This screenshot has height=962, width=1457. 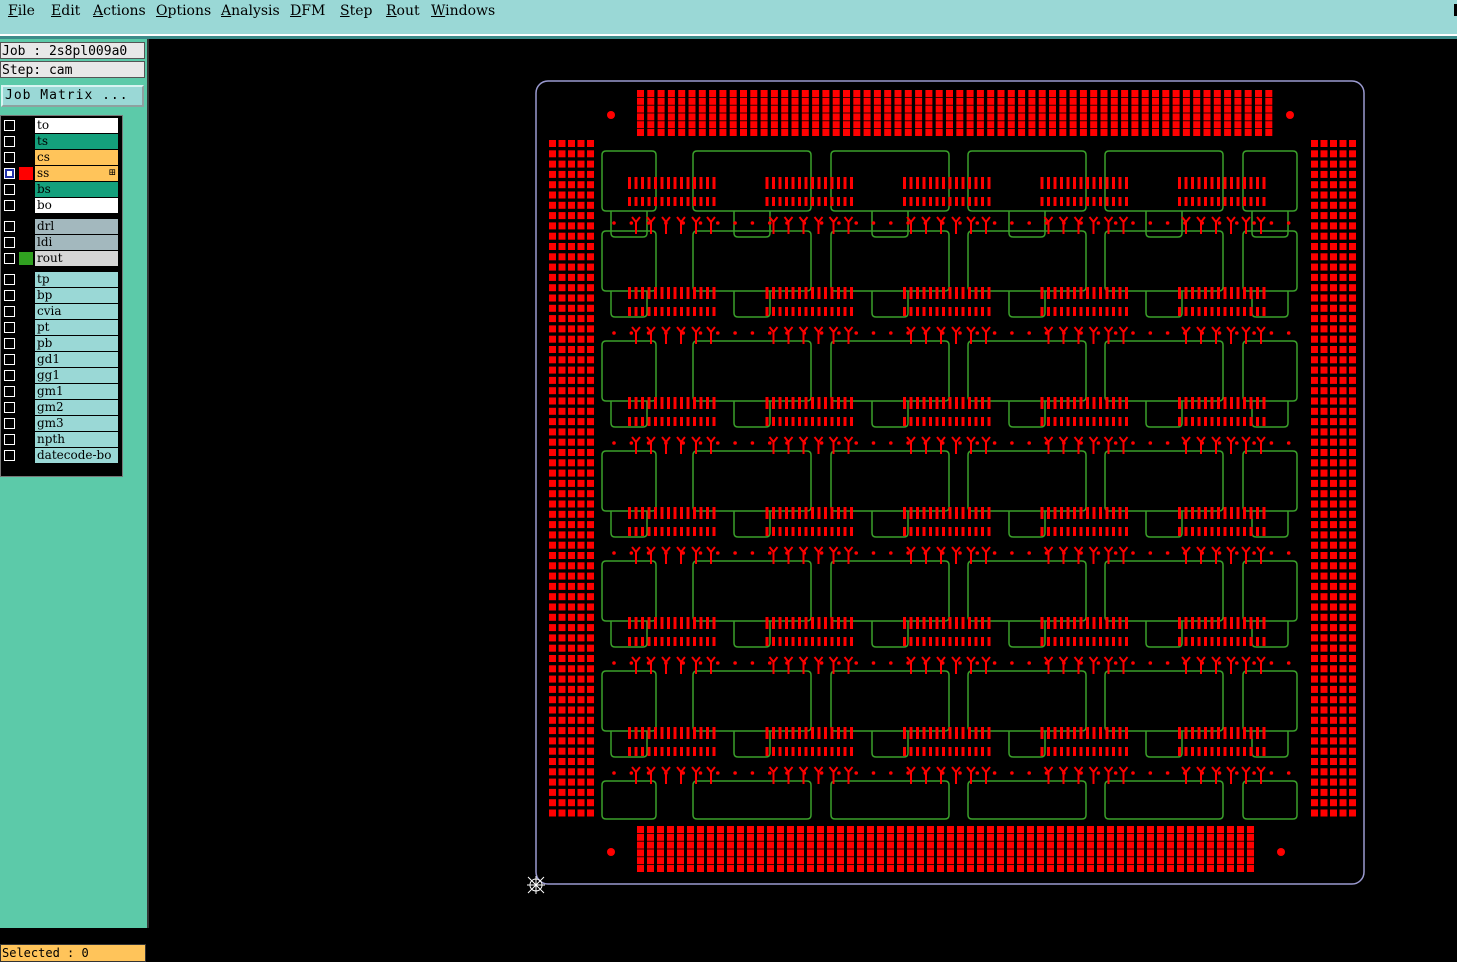 What do you see at coordinates (76, 141) in the screenshot?
I see `layer-name: ts` at bounding box center [76, 141].